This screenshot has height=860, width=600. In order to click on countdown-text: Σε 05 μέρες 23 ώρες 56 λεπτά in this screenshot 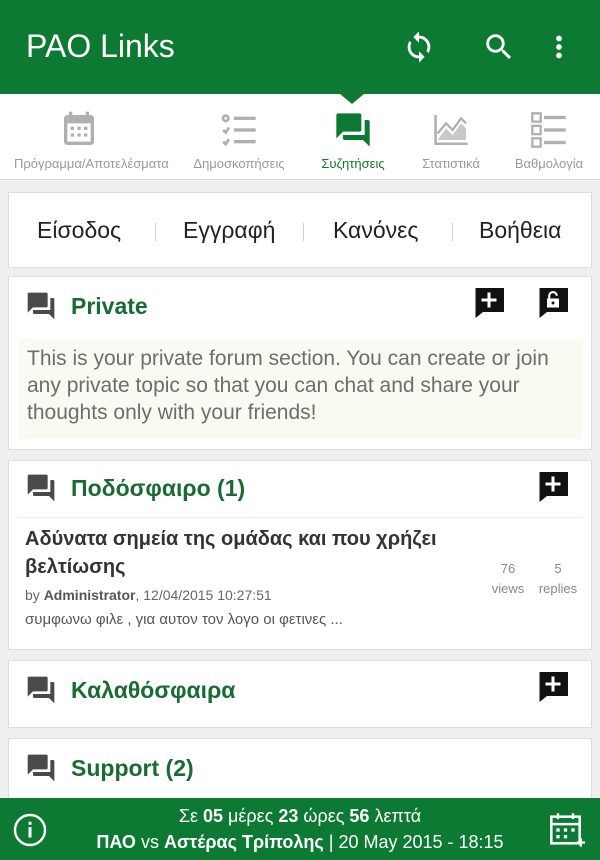, I will do `click(300, 816)`.